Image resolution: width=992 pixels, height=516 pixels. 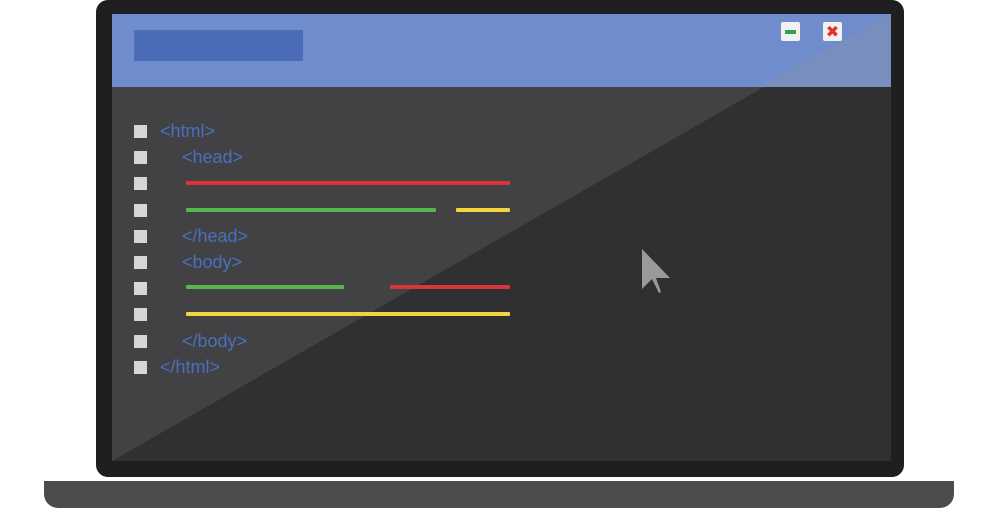 What do you see at coordinates (213, 157) in the screenshot?
I see `code-tag-head-open: <head>` at bounding box center [213, 157].